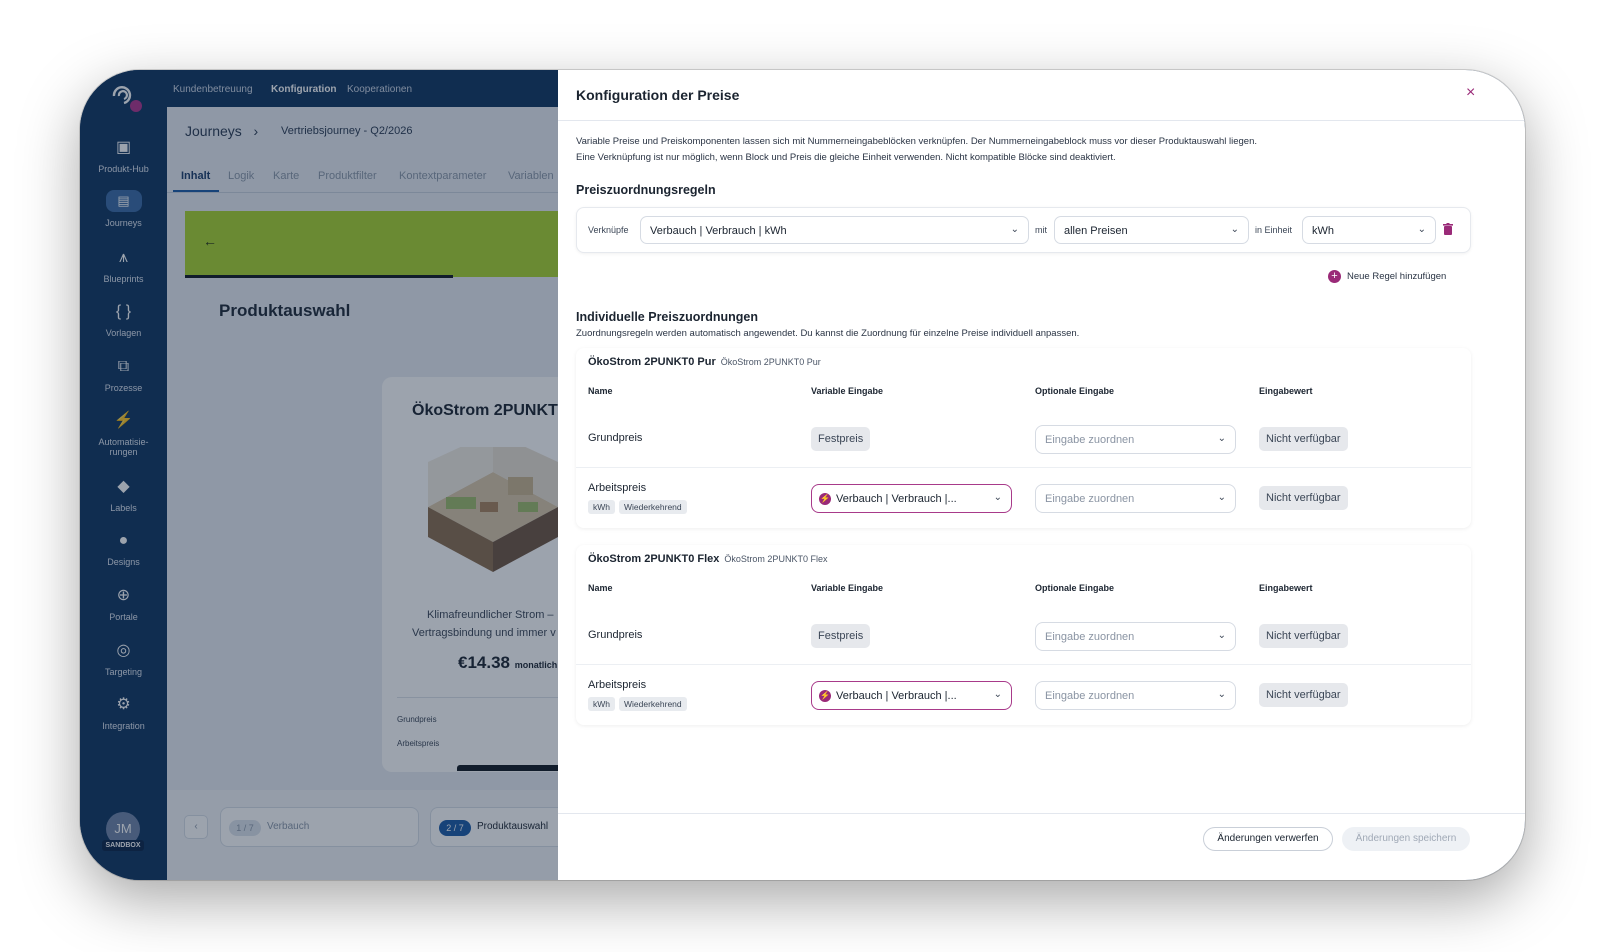  What do you see at coordinates (123, 223) in the screenshot?
I see `sidebar-item-label: Journeys` at bounding box center [123, 223].